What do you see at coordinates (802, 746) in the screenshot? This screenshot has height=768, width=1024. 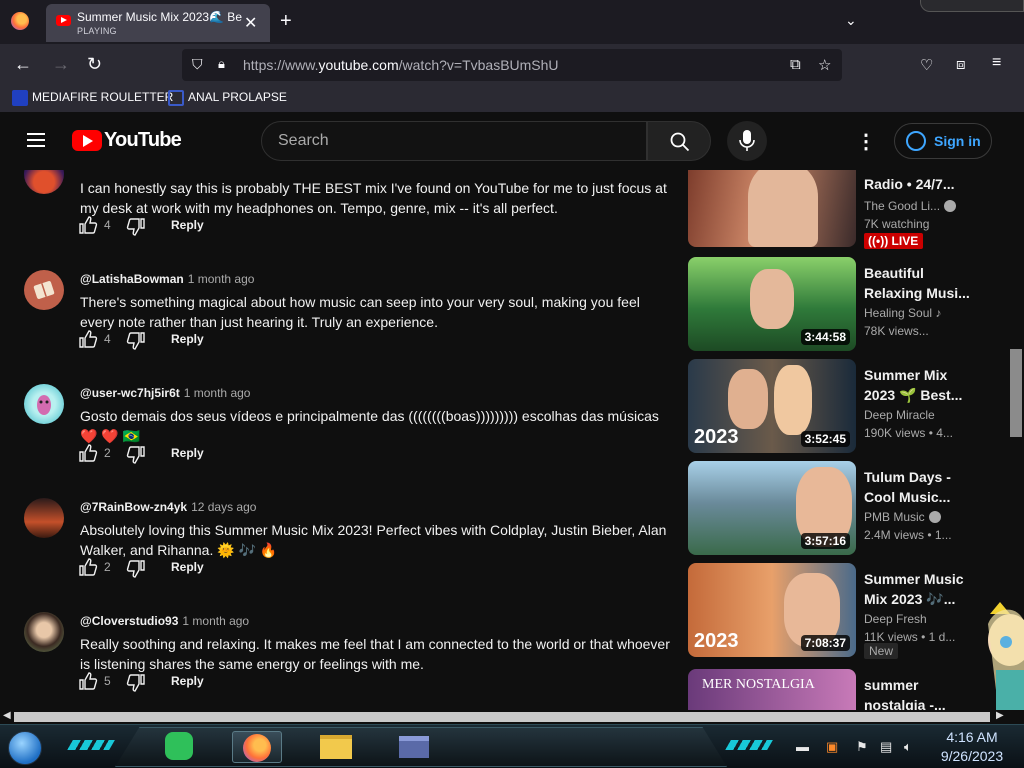 I see `show-hidden-icons-icon: ▬` at bounding box center [802, 746].